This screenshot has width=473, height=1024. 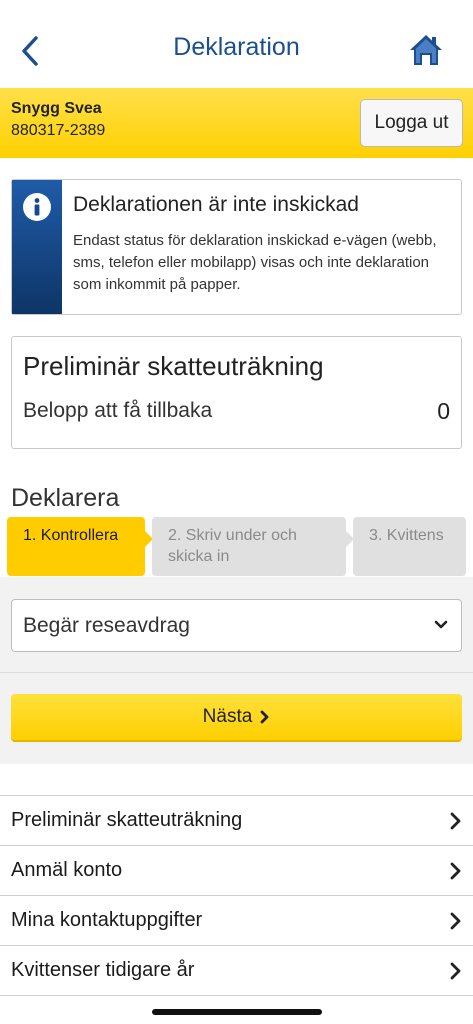 I want to click on step-receipt: 3. Kvittens, so click(x=409, y=546).